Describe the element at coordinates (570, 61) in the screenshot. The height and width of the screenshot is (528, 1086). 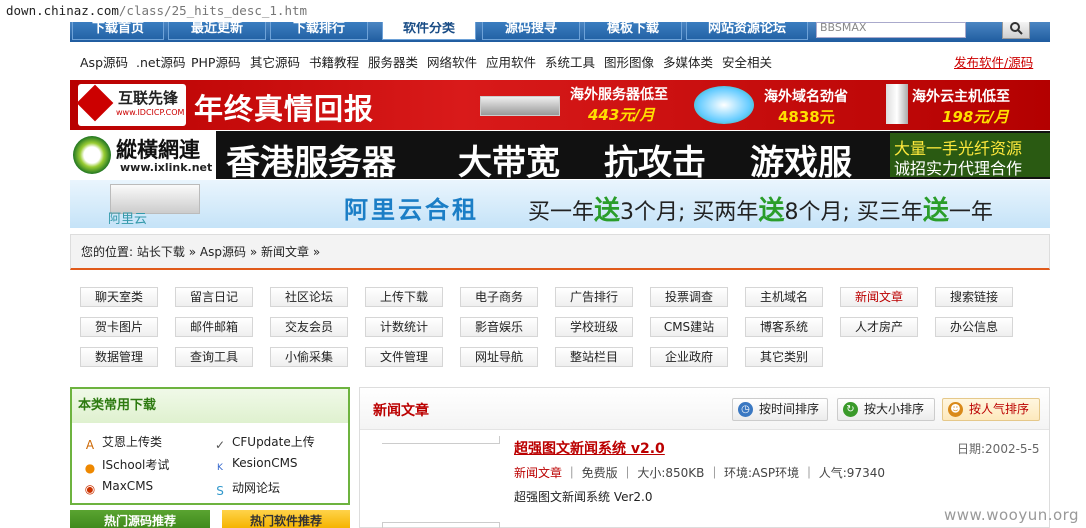
I see `subnav-system: 系统工具` at that location.